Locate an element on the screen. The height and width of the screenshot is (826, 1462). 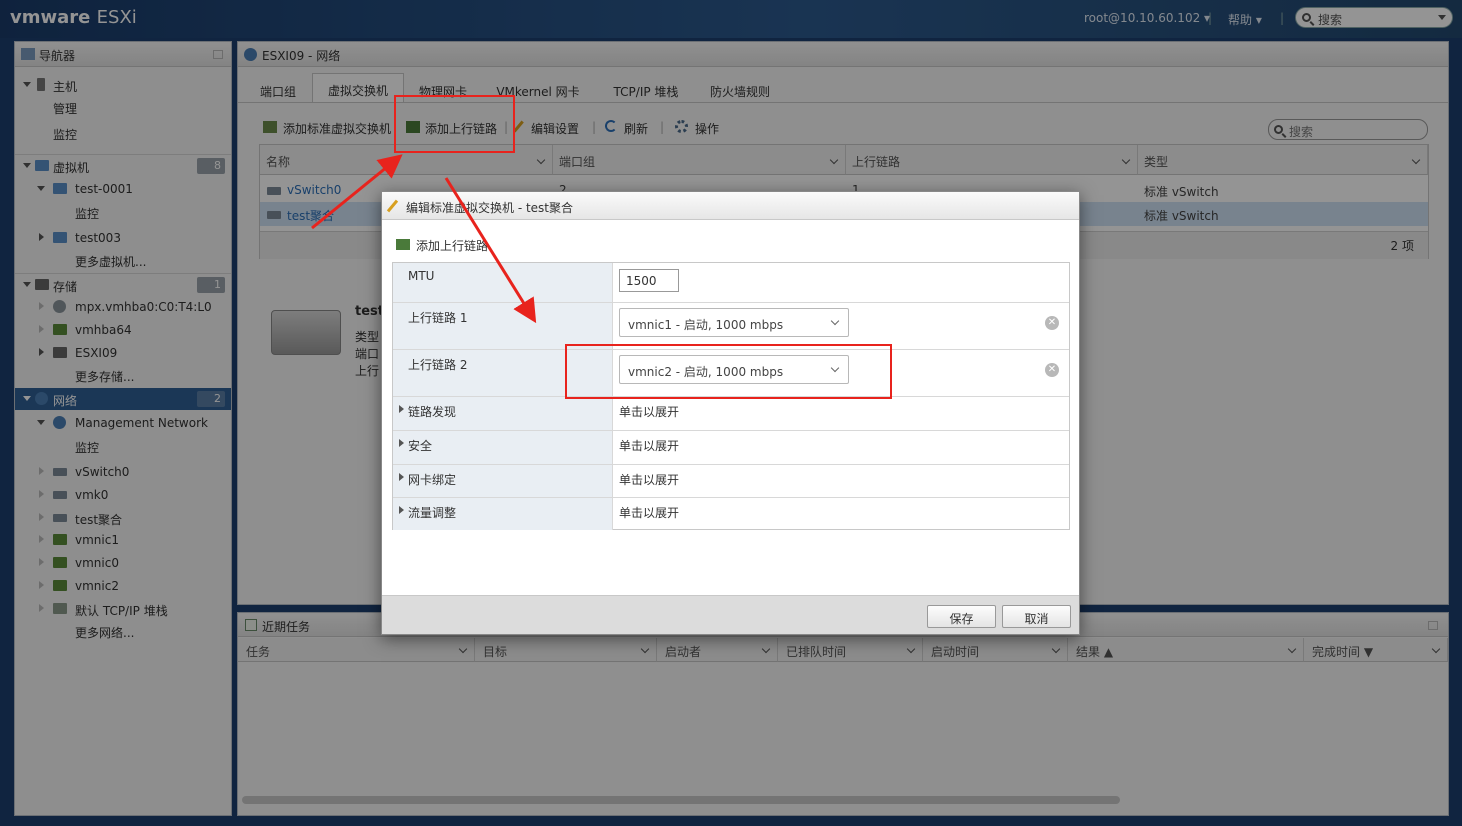
arrow-to-uplink2 is located at coordinates (490, 250).